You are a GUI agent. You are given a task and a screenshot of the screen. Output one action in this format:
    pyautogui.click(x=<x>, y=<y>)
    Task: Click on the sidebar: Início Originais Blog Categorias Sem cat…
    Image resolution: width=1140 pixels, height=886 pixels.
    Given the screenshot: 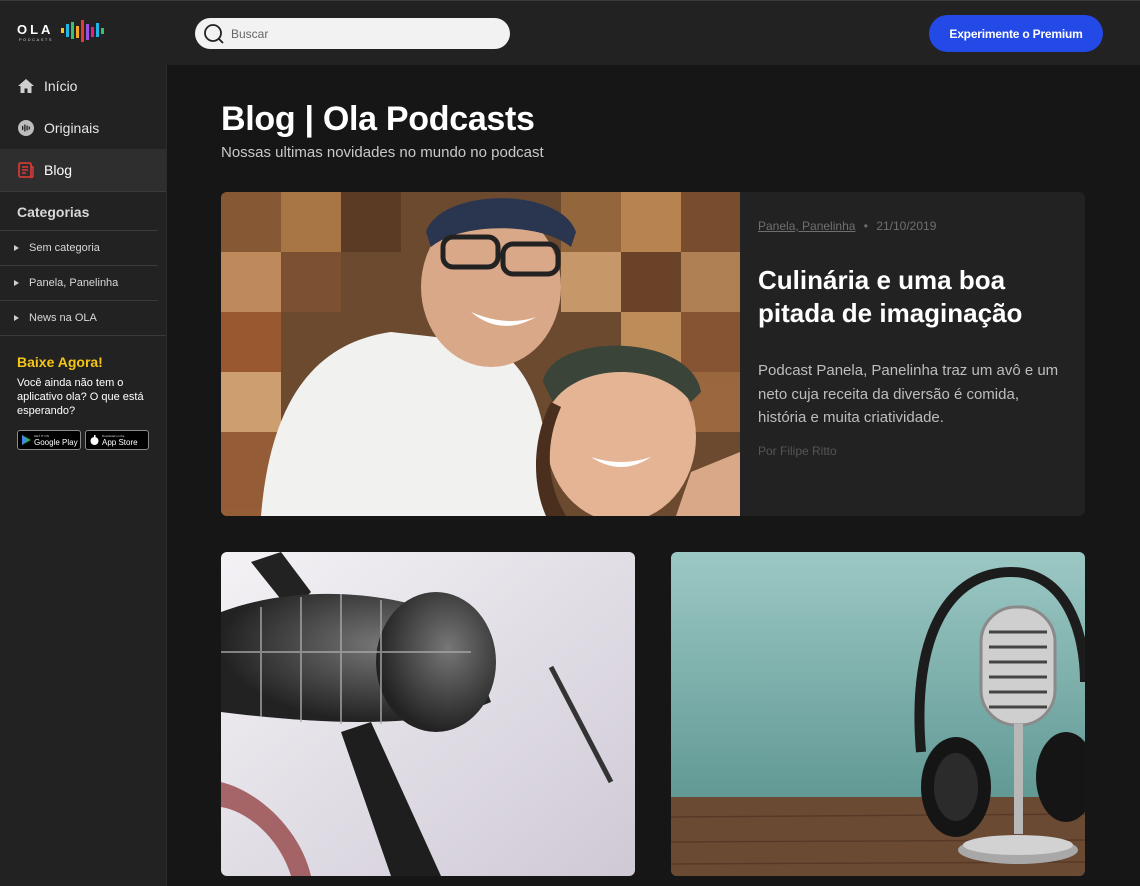 What is the action you would take?
    pyautogui.click(x=83, y=475)
    